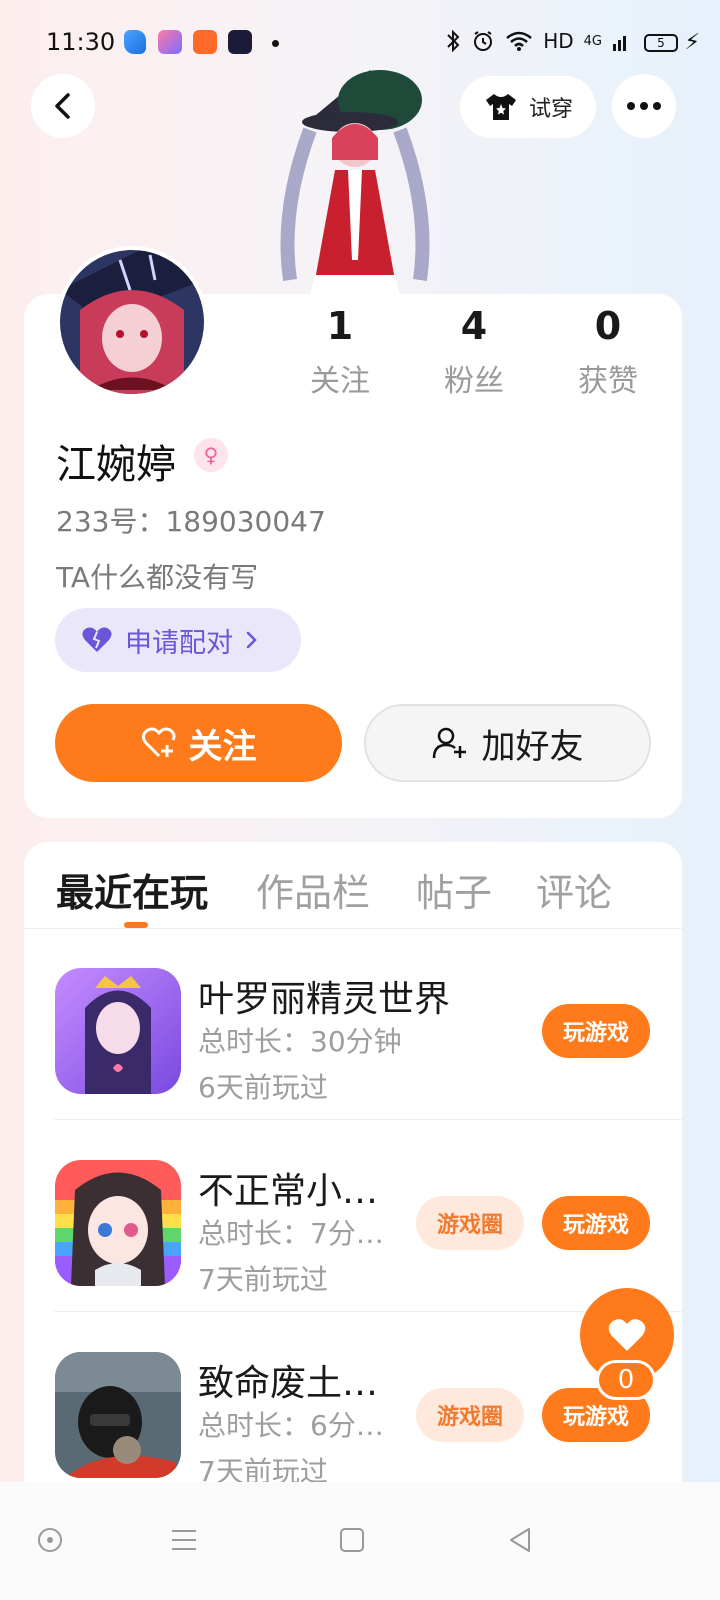  I want to click on status-time: 11:30, so click(81, 42).